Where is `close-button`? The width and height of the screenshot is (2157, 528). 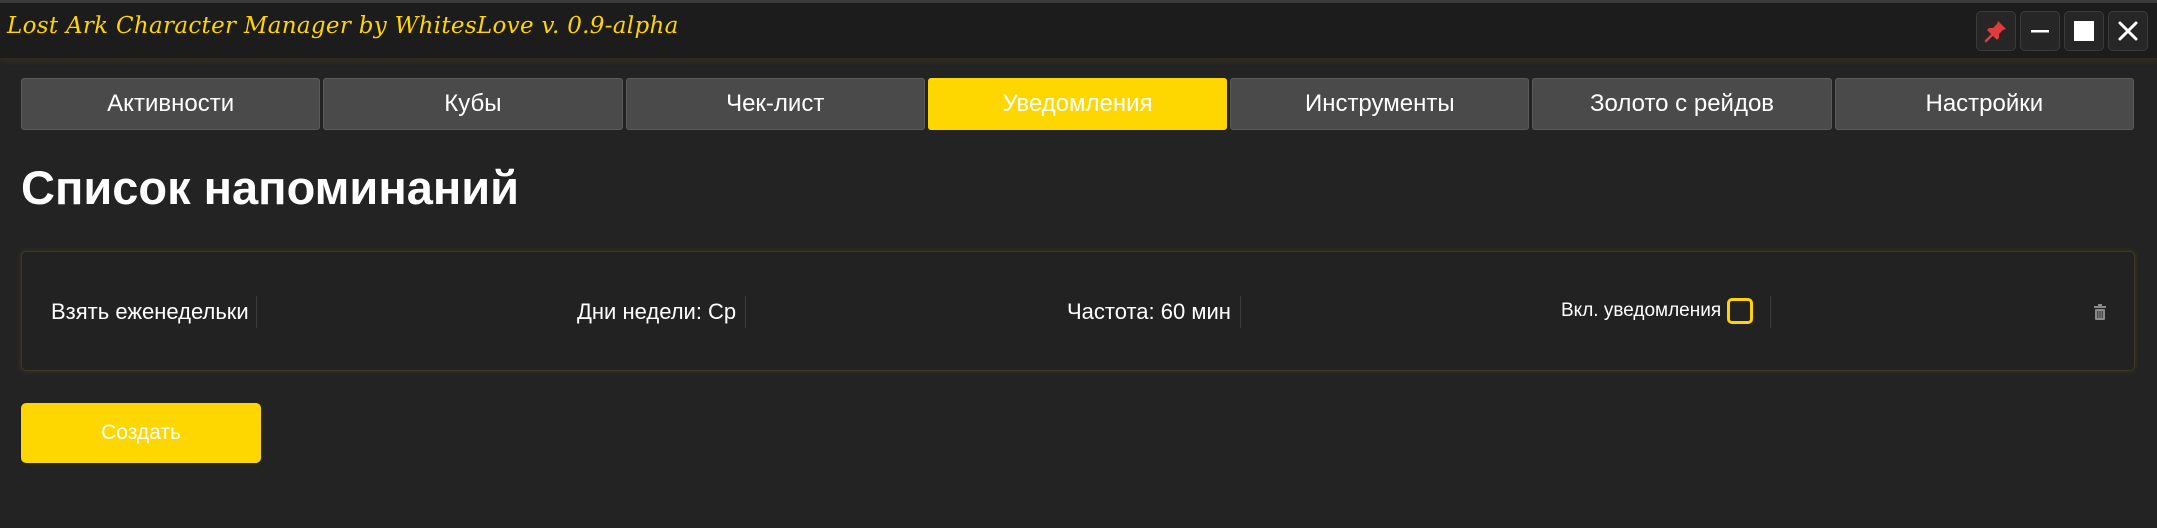
close-button is located at coordinates (2128, 31).